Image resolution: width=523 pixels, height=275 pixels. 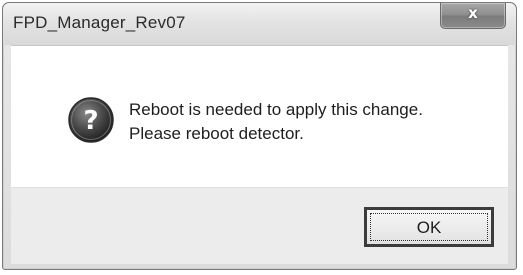 I want to click on message-line-1: Reboot is needed to apply this change., so click(x=276, y=109).